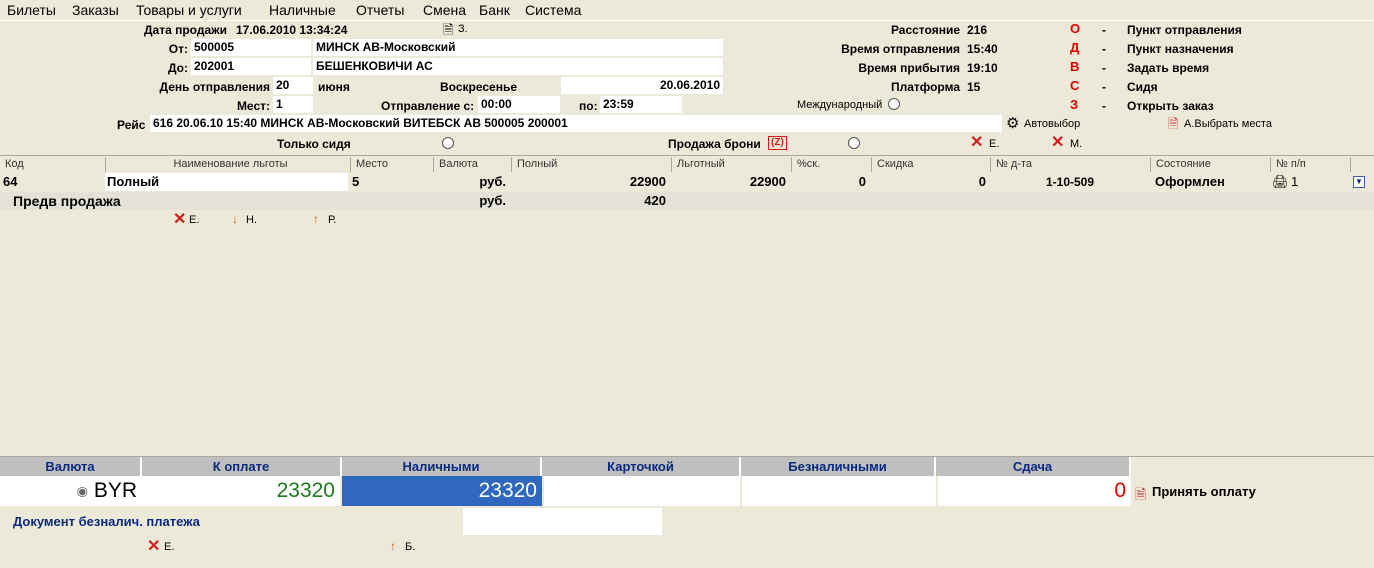  What do you see at coordinates (302, 10) in the screenshot?
I see `menu-cash: Наличные` at bounding box center [302, 10].